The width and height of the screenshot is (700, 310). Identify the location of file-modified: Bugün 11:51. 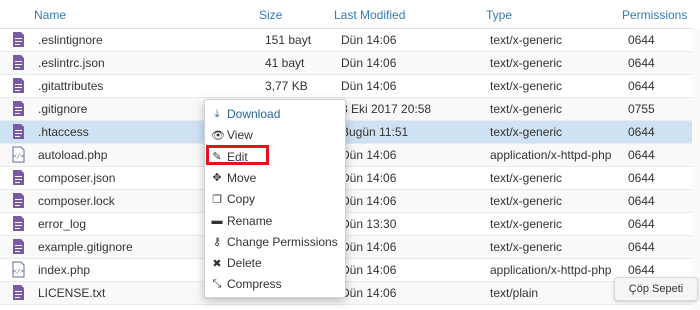
(375, 132).